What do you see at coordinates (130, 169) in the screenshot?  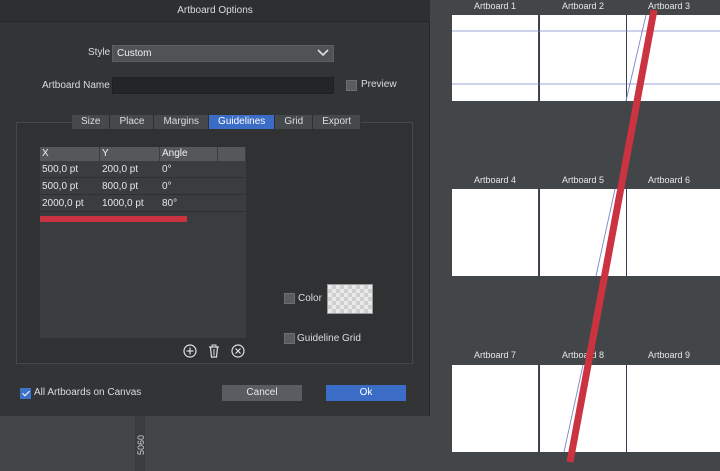 I see `cell-y: 200,0 pt` at bounding box center [130, 169].